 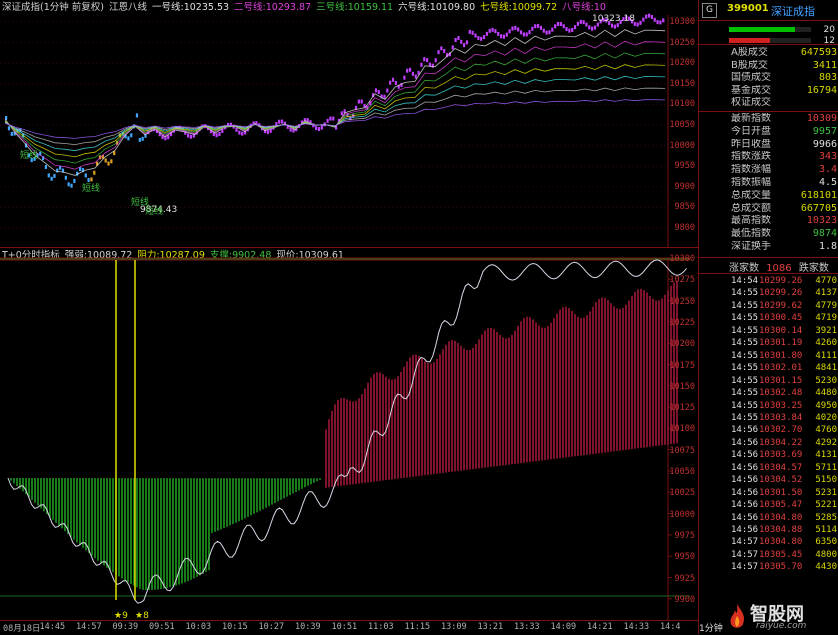 I want to click on stat-row: 总成交量 618101, so click(x=768, y=196).